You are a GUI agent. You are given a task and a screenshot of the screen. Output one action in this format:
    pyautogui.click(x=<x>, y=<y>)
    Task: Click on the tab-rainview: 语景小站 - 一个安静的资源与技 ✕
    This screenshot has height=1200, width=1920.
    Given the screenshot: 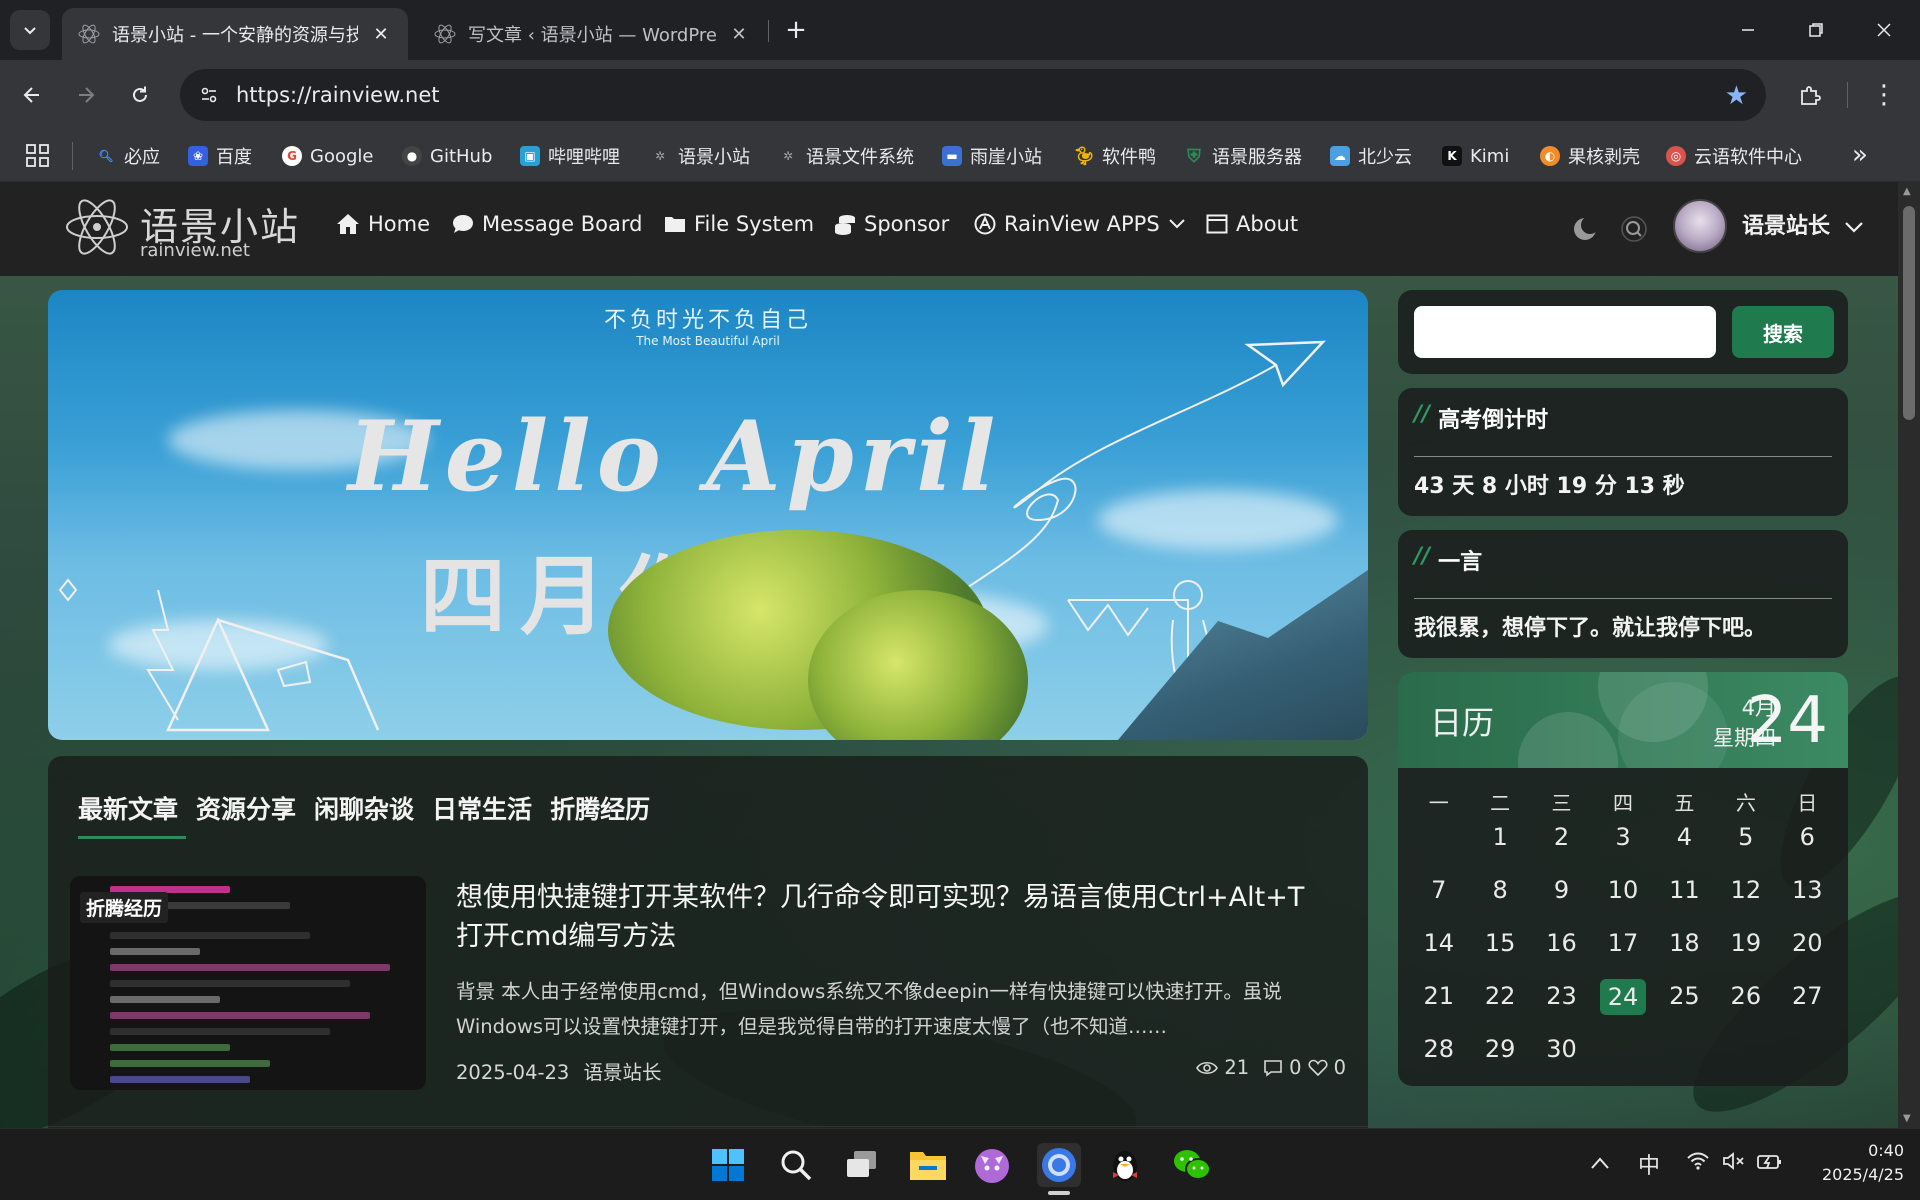 What is the action you would take?
    pyautogui.click(x=235, y=34)
    